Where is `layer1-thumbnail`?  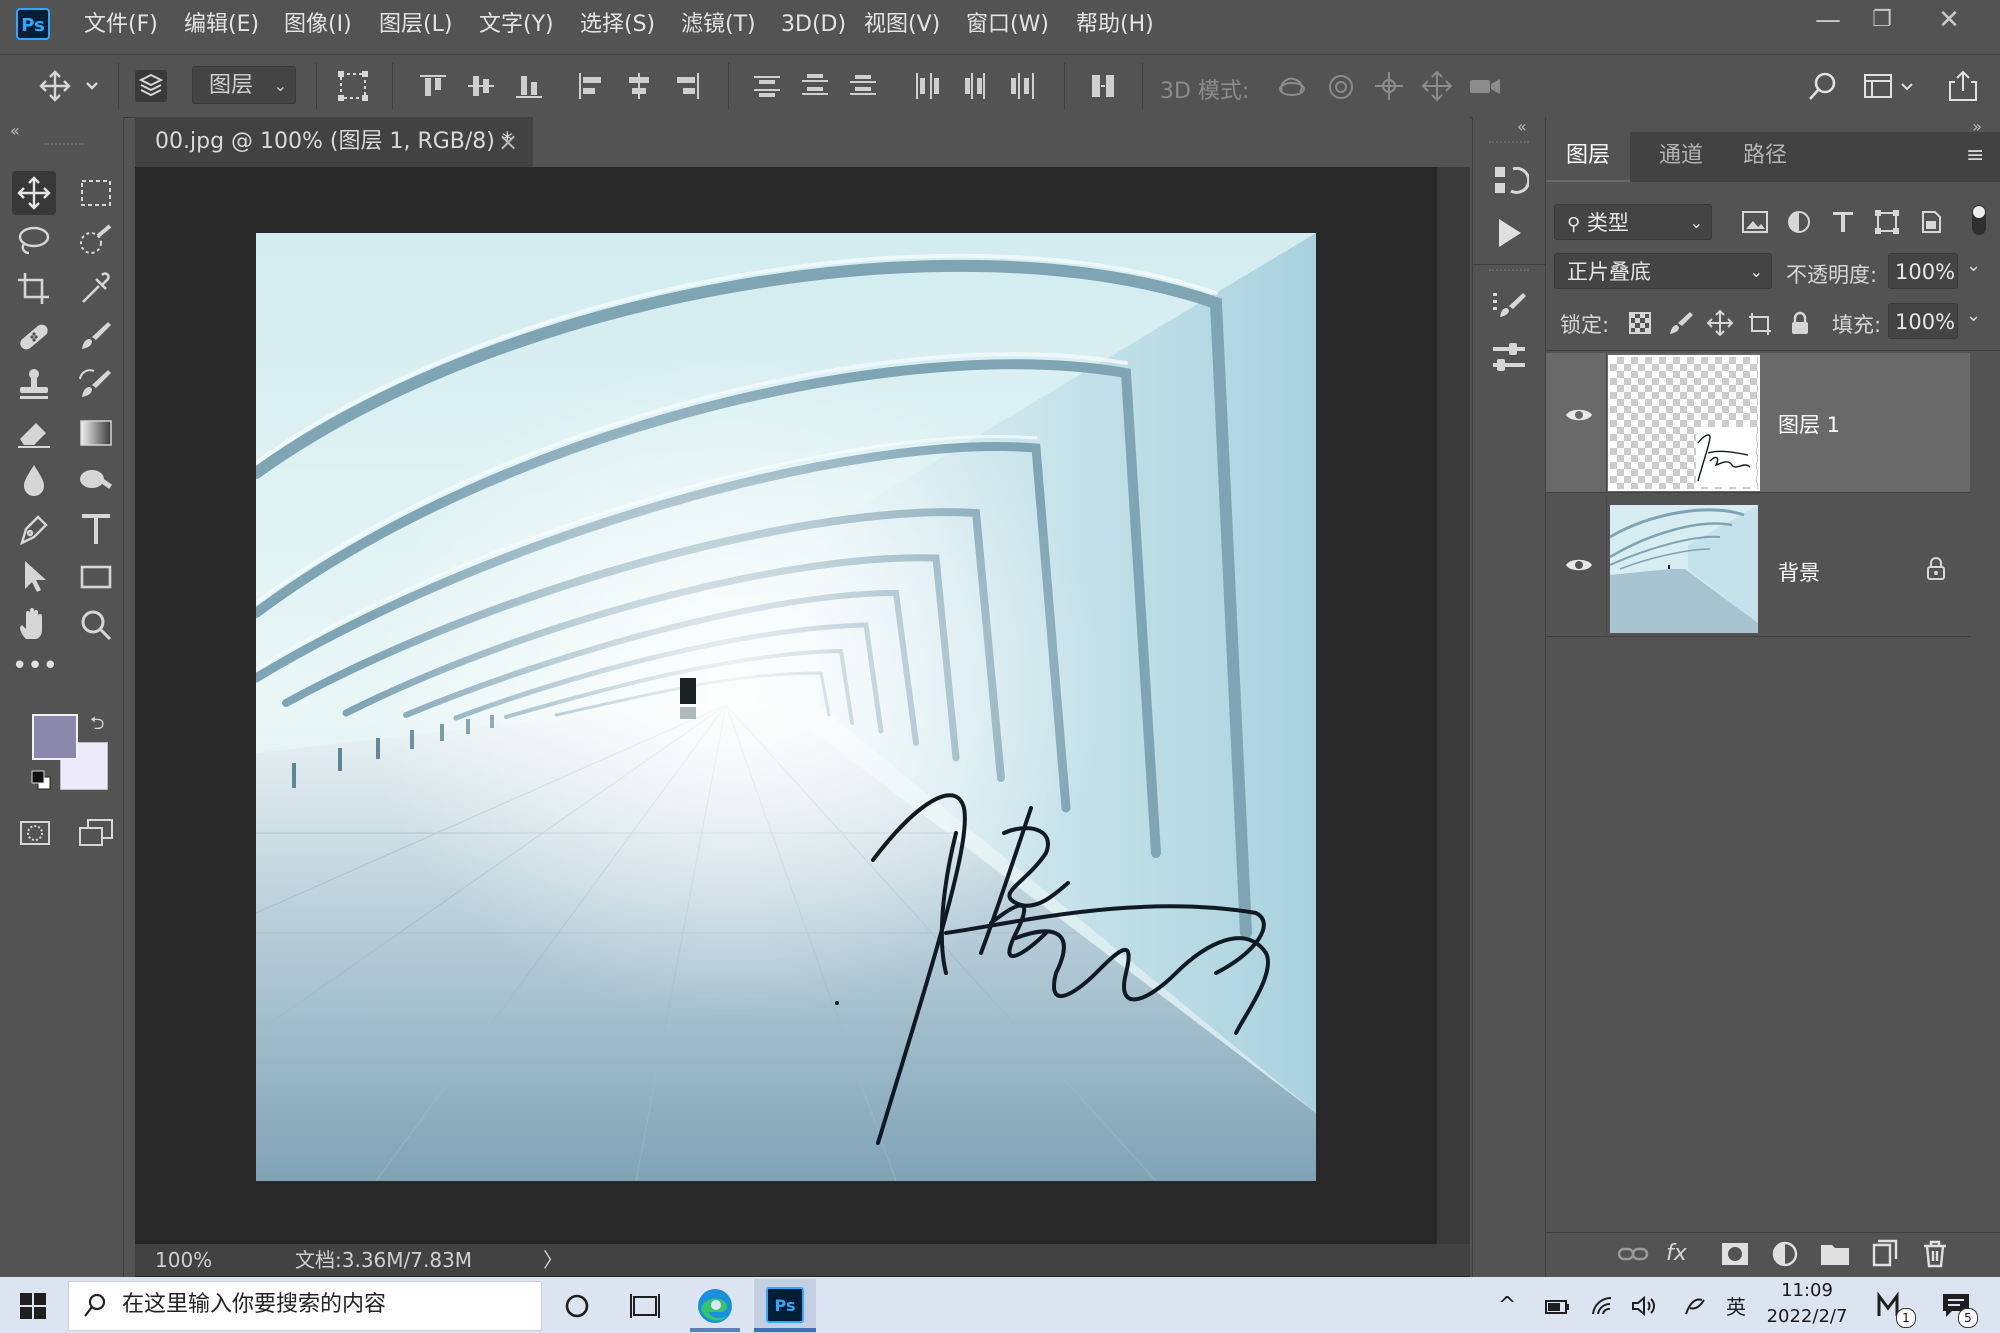
layer1-thumbnail is located at coordinates (1684, 423).